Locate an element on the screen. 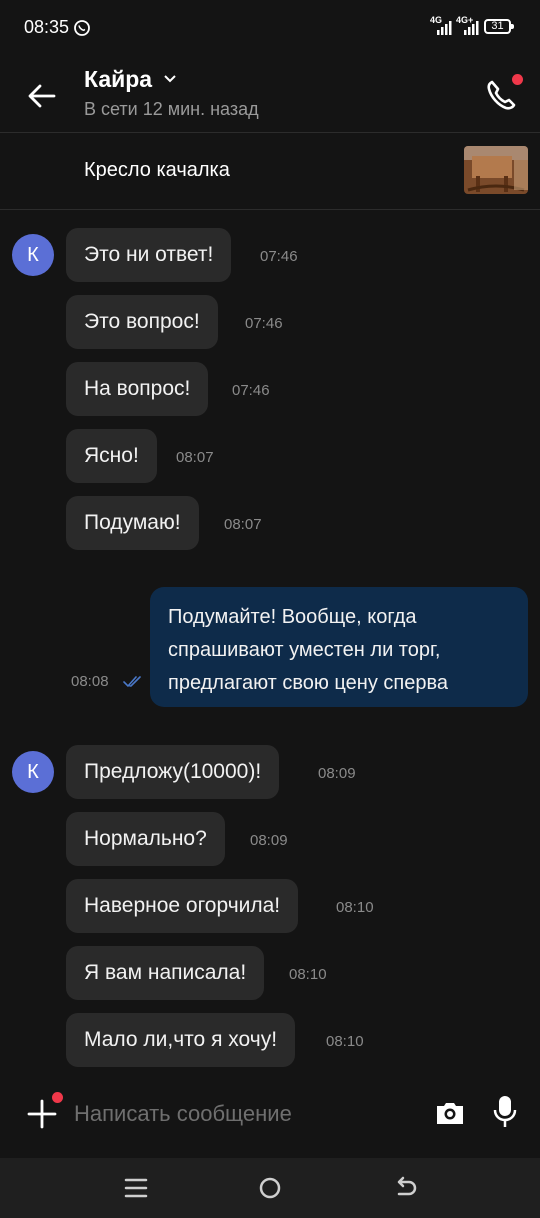 The image size is (540, 1218). message-bubble: На вопрос! is located at coordinates (137, 389).